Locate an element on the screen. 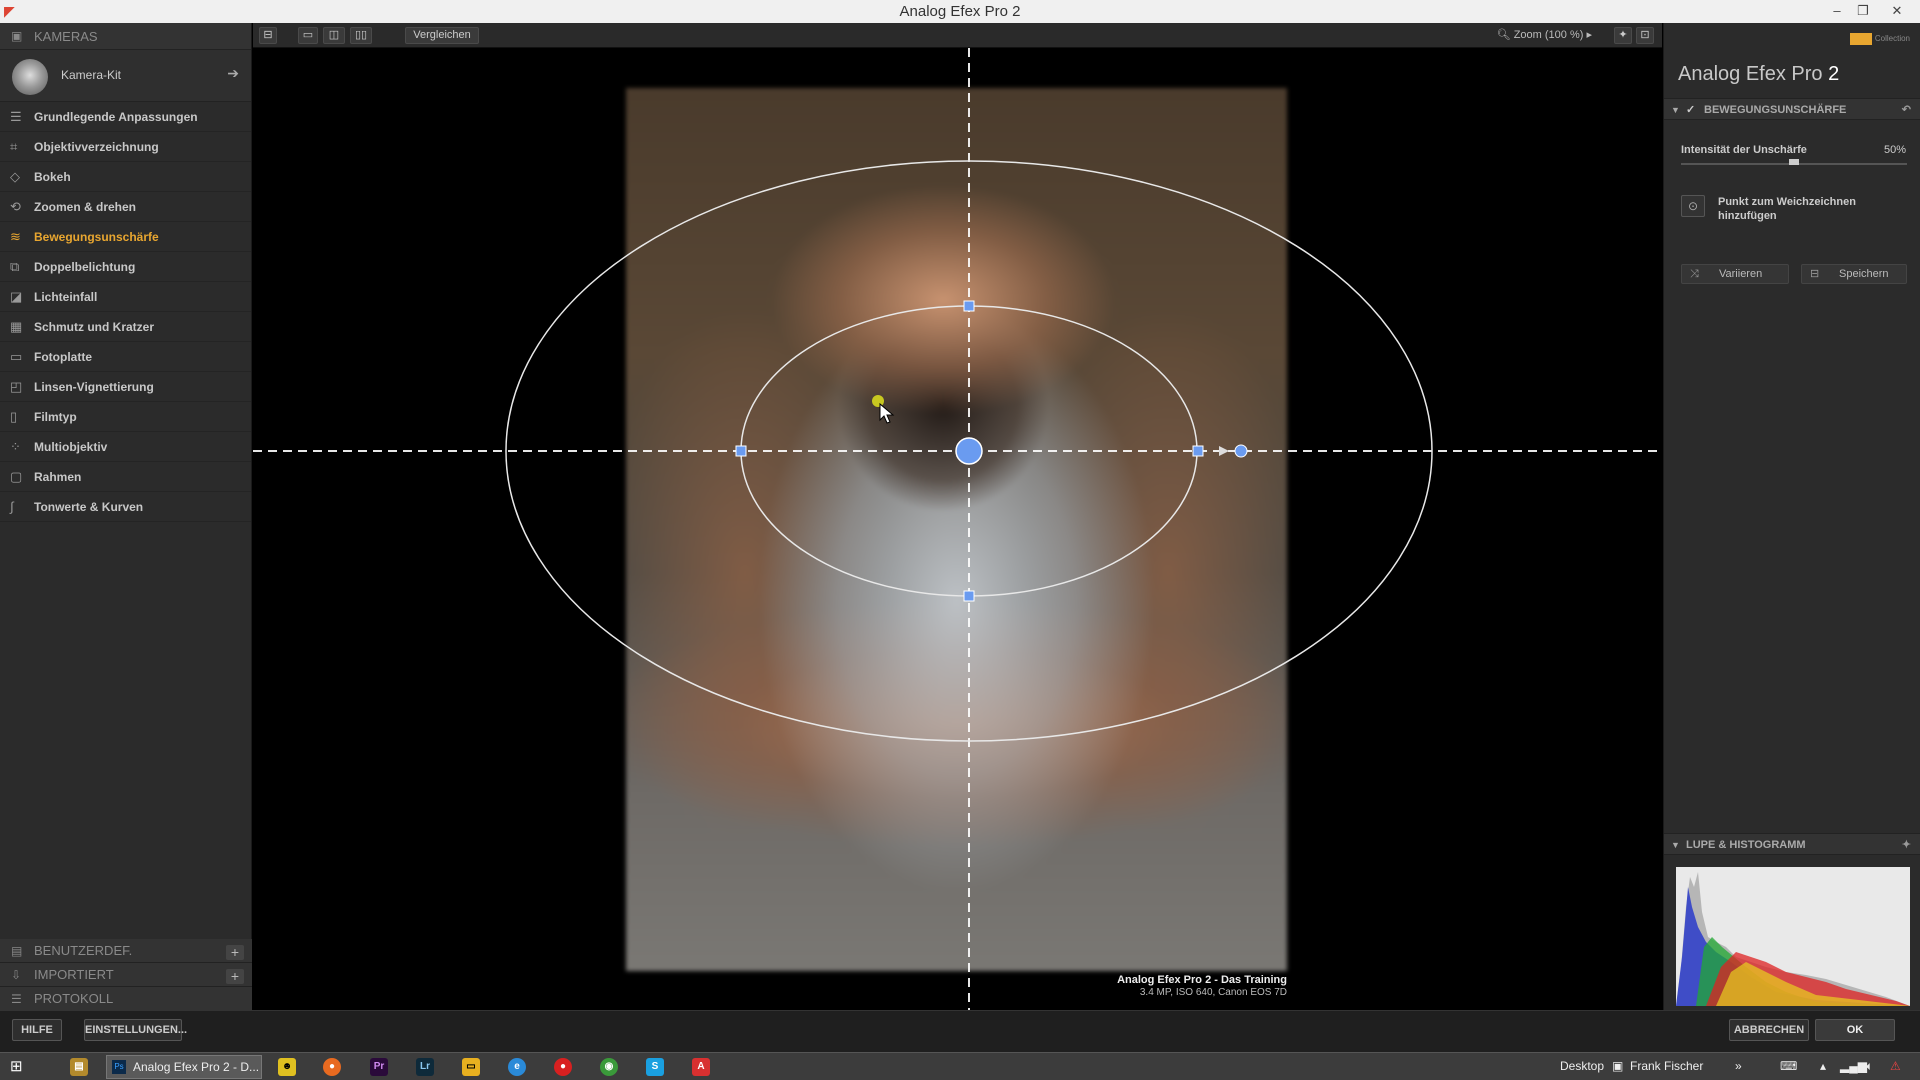 This screenshot has height=1080, width=1920. filter-item-label: Zoomen & drehen is located at coordinates (85, 207).